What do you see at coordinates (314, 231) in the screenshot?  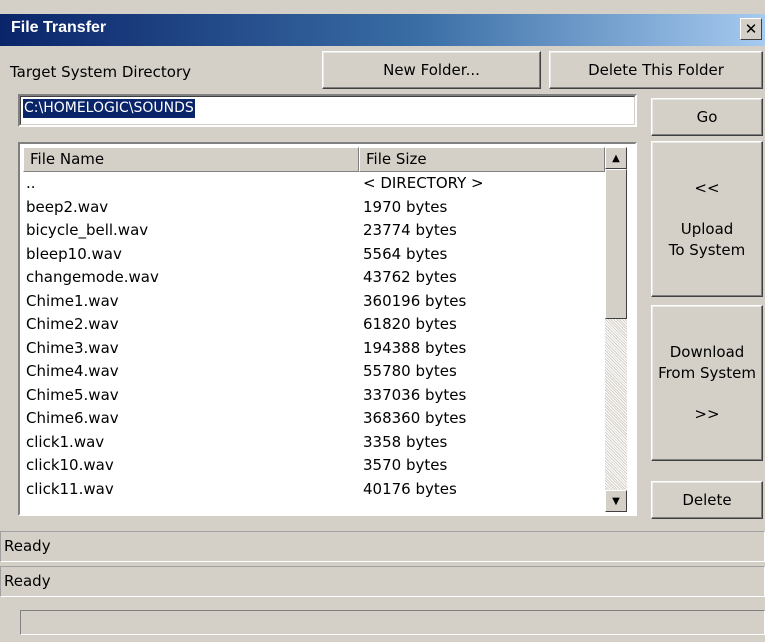 I see `file-row: bicycle_bell.wav 23774 bytes` at bounding box center [314, 231].